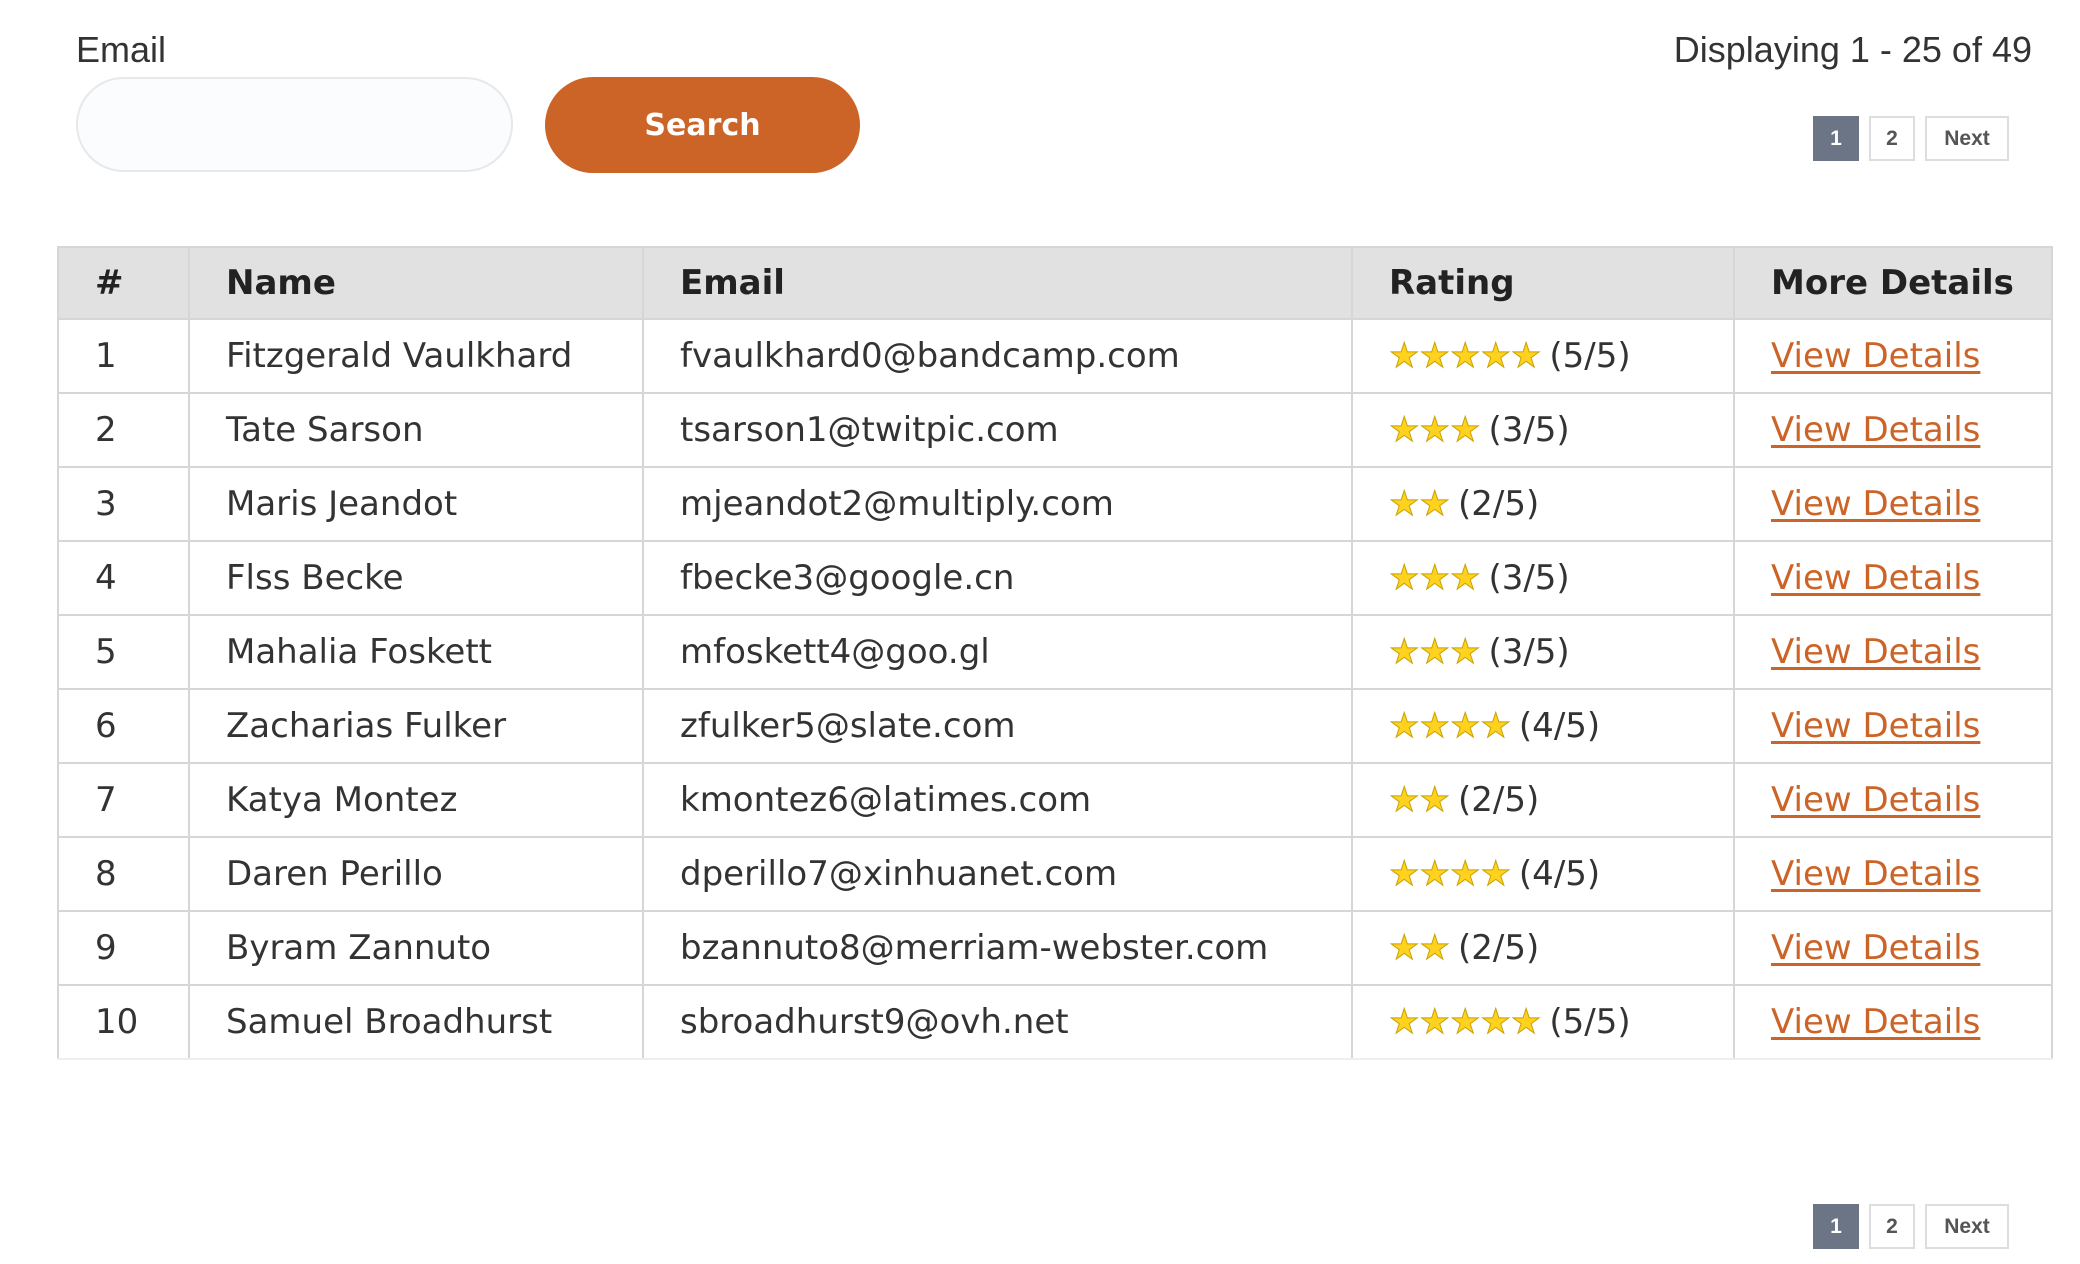  I want to click on search-button: Search, so click(702, 125).